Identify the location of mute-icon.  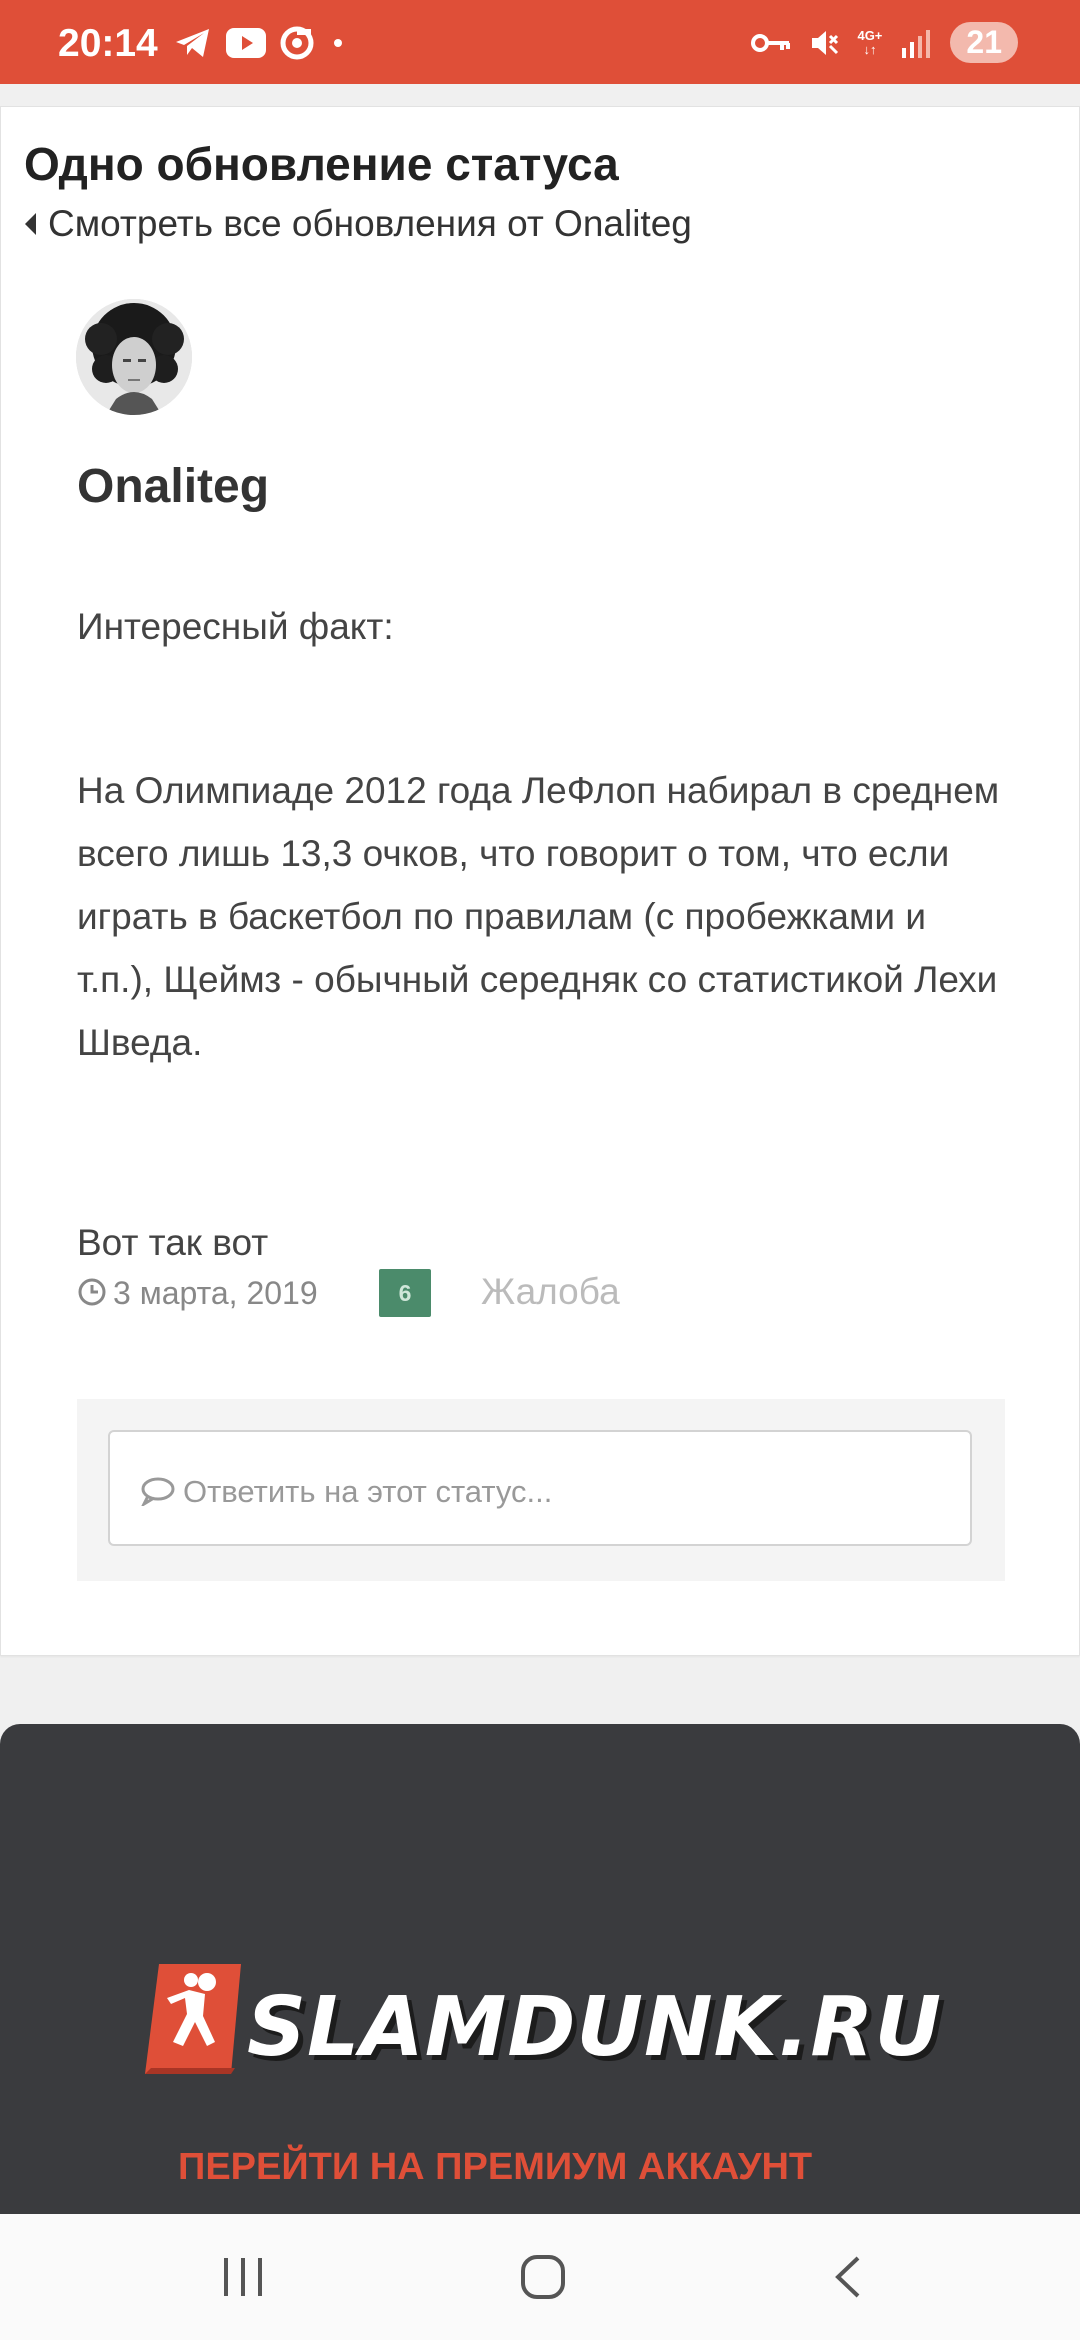
(825, 42).